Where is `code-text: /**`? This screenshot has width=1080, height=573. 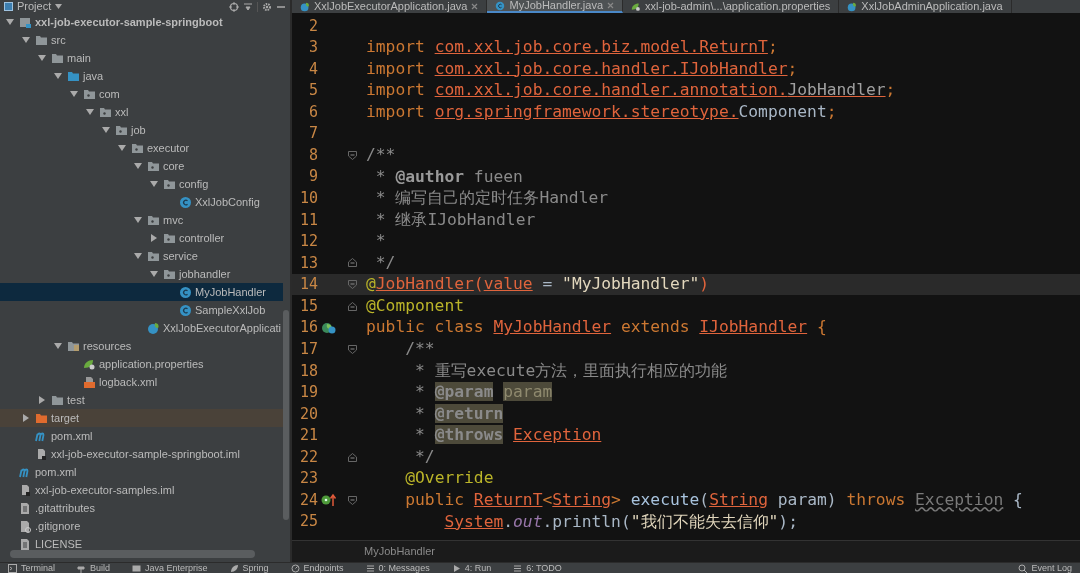 code-text: /** is located at coordinates (419, 349).